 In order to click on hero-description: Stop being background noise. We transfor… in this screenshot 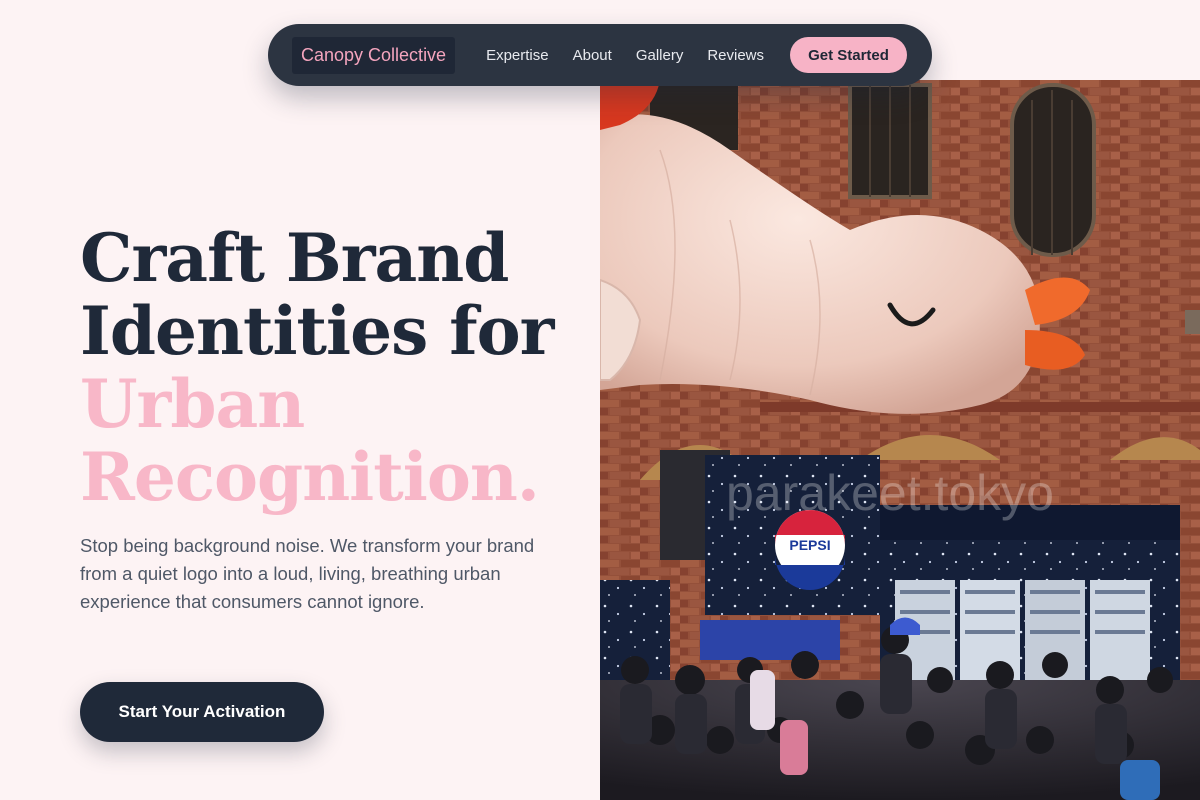, I will do `click(307, 573)`.